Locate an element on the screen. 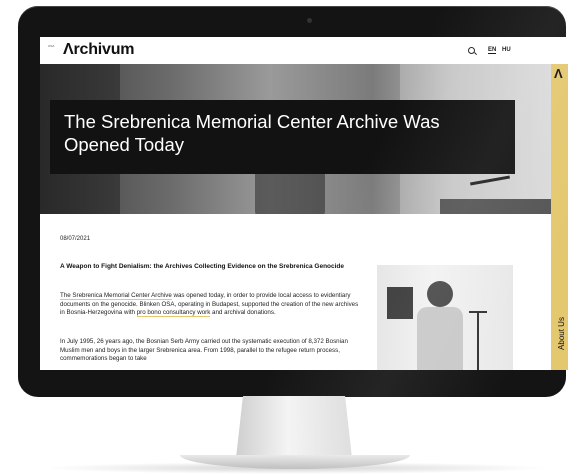 Image resolution: width=585 pixels, height=474 pixels. monitor-stand is located at coordinates (294, 427).